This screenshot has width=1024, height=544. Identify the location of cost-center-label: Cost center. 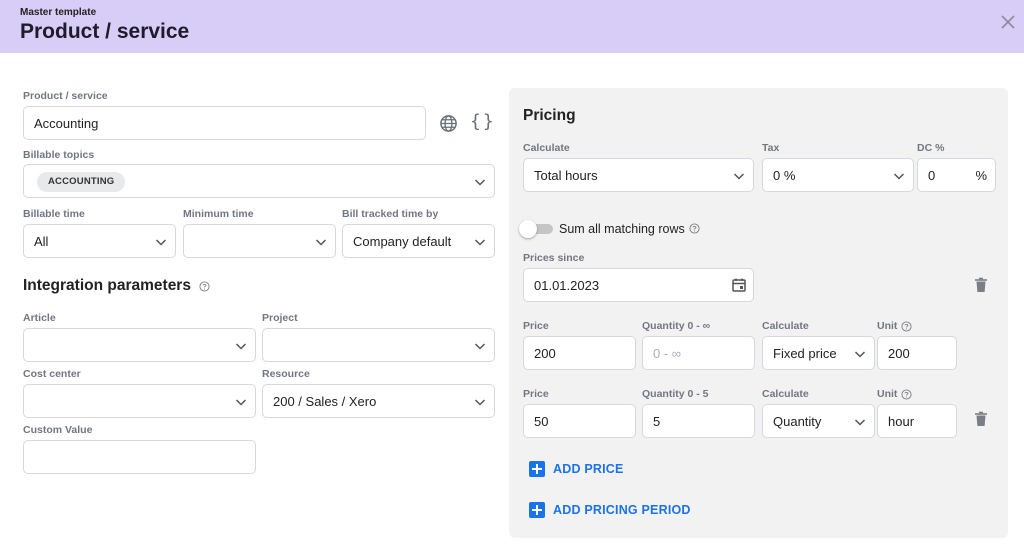
(52, 374).